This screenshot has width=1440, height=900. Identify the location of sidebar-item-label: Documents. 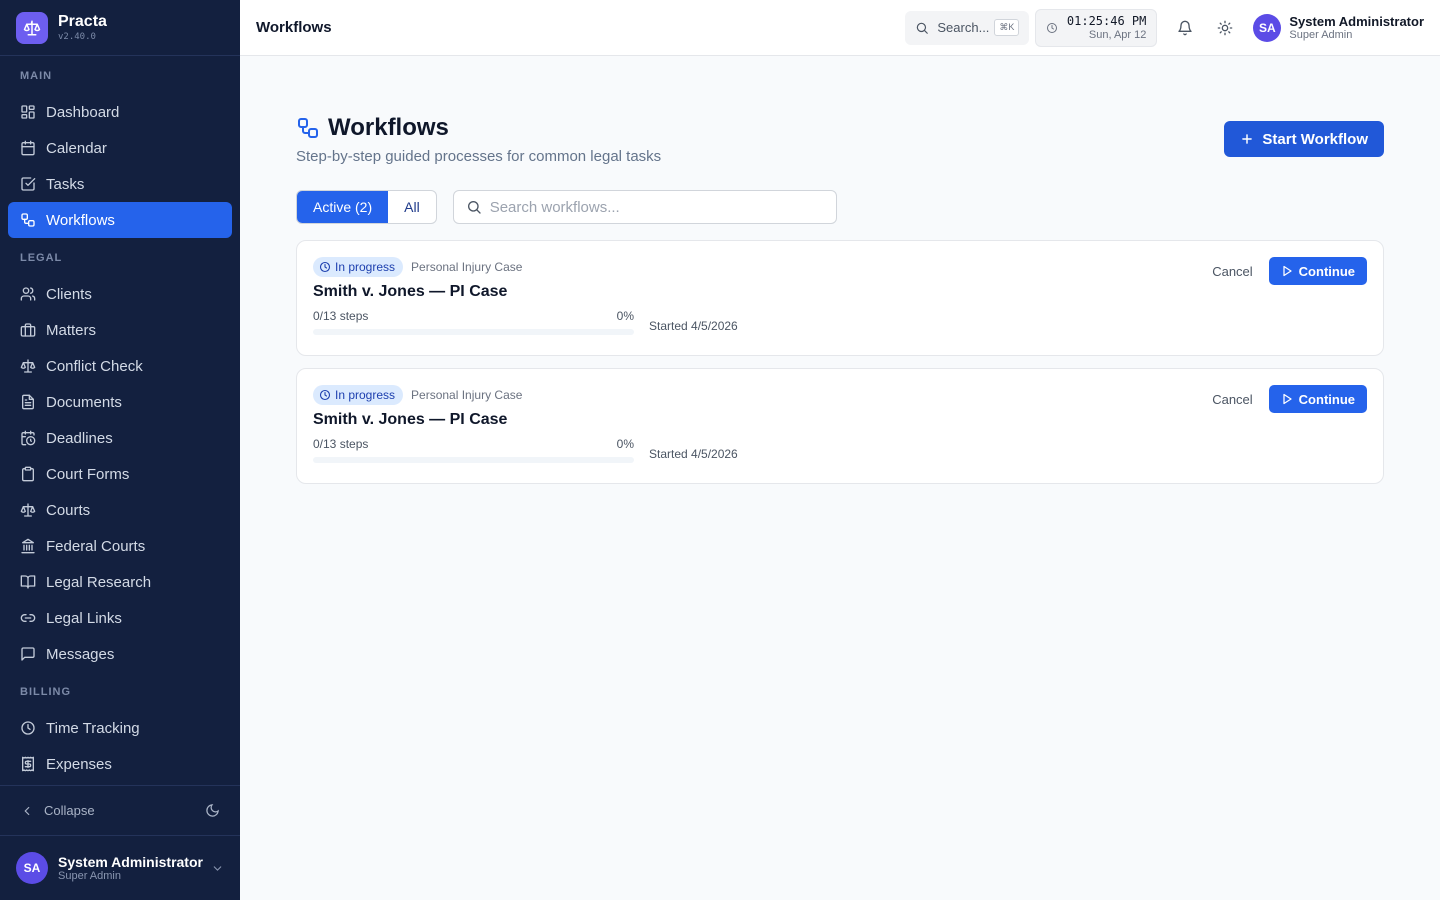
(84, 402).